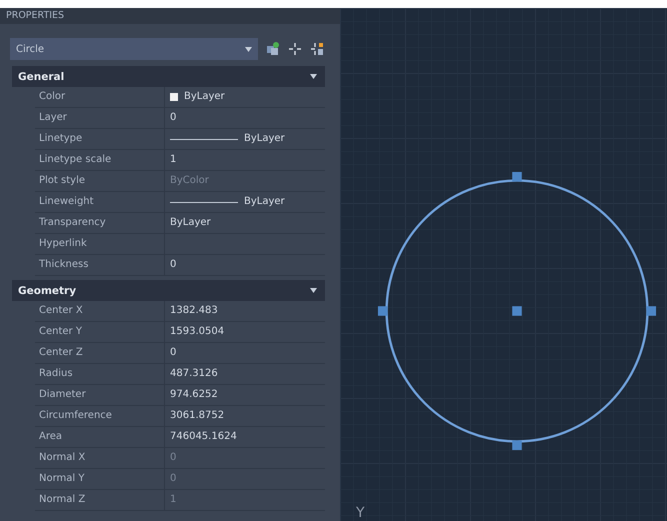 This screenshot has width=667, height=521. What do you see at coordinates (194, 374) in the screenshot?
I see `property-value: 487.3126` at bounding box center [194, 374].